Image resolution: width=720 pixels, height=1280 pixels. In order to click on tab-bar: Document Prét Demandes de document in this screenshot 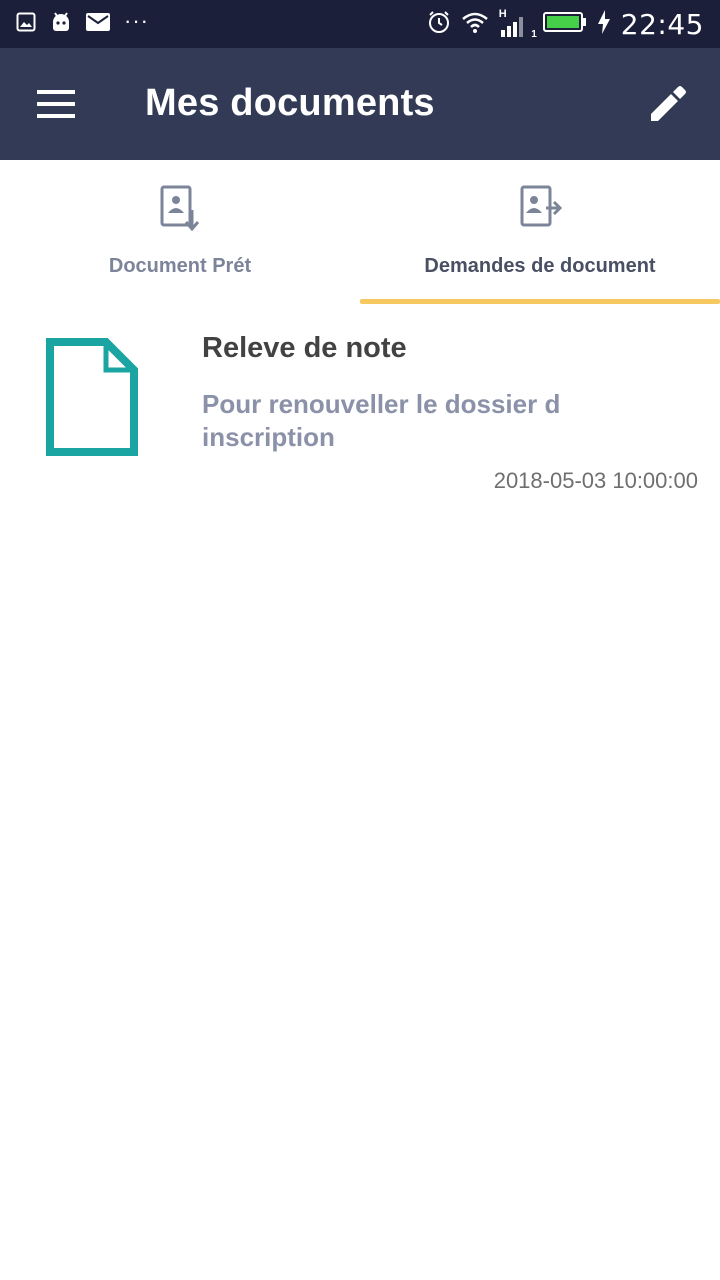, I will do `click(360, 232)`.